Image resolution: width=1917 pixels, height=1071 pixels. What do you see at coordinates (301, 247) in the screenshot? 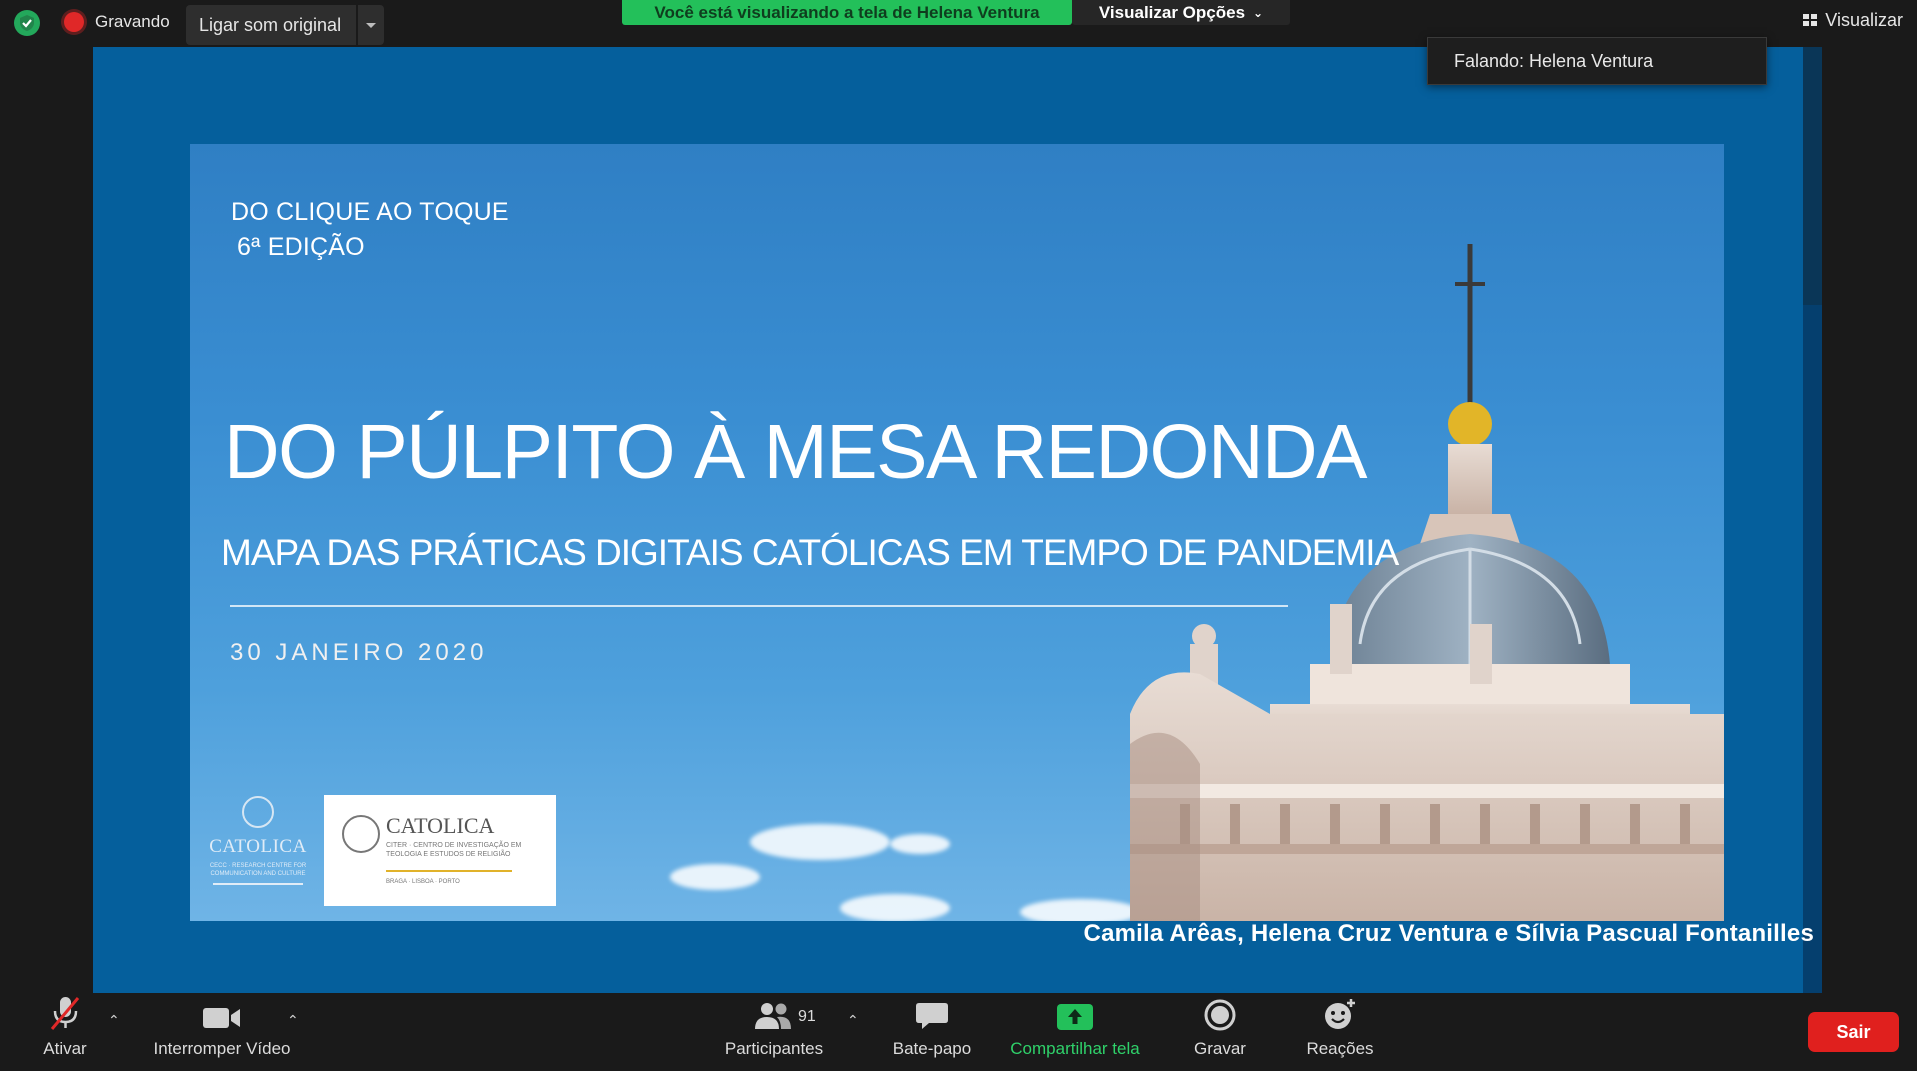
I see `kicker-line-2: 6ª EDIÇÃO` at bounding box center [301, 247].